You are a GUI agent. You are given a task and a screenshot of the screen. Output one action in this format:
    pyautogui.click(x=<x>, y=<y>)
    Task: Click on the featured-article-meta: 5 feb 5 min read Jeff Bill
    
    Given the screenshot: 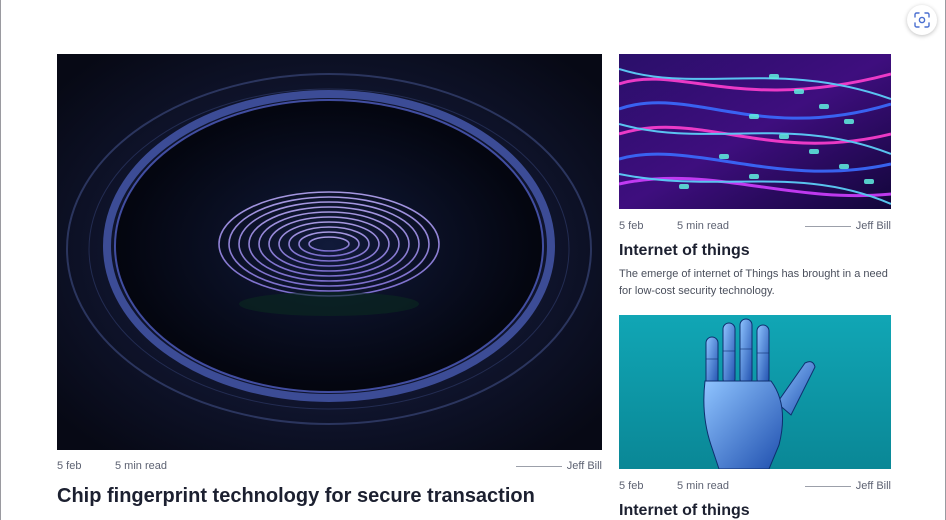 What is the action you would take?
    pyautogui.click(x=329, y=466)
    